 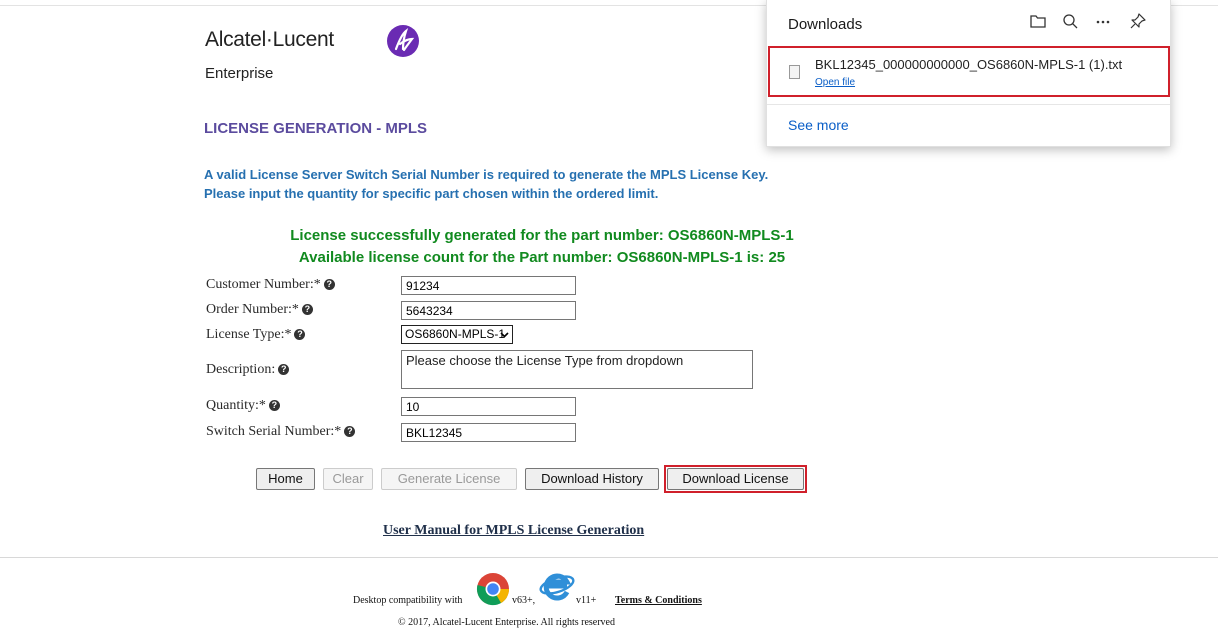 What do you see at coordinates (524, 600) in the screenshot?
I see `chrome-version: v63+,` at bounding box center [524, 600].